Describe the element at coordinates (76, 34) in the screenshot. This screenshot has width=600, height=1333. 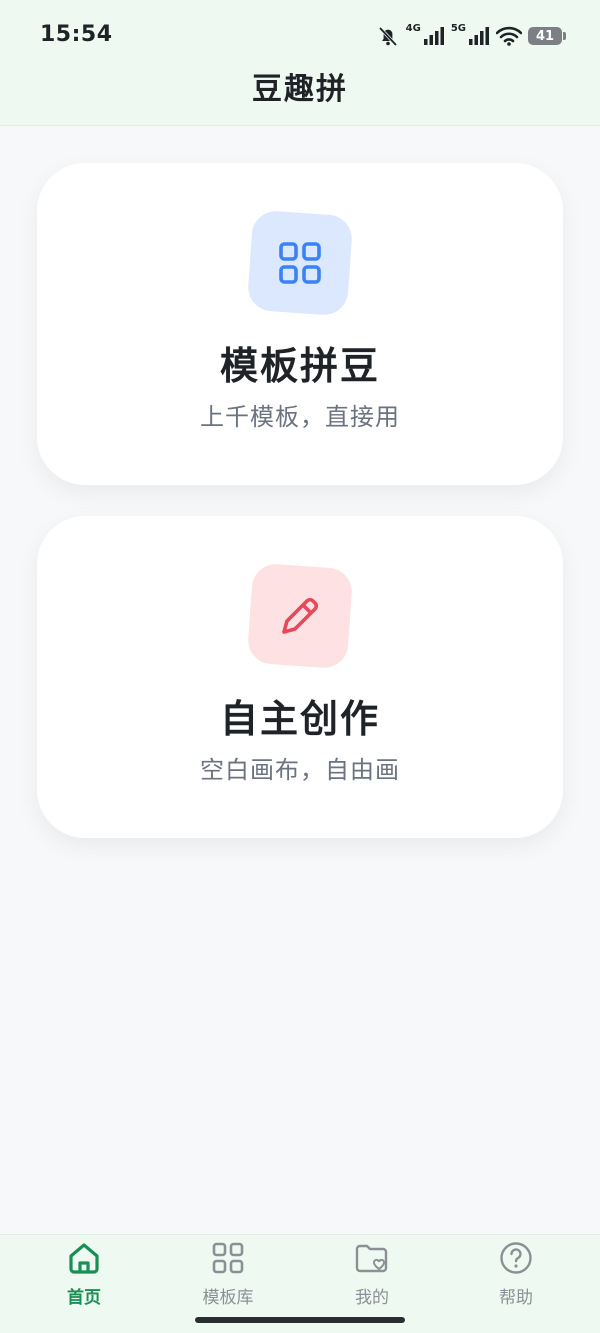
I see `status-time: 15:54` at that location.